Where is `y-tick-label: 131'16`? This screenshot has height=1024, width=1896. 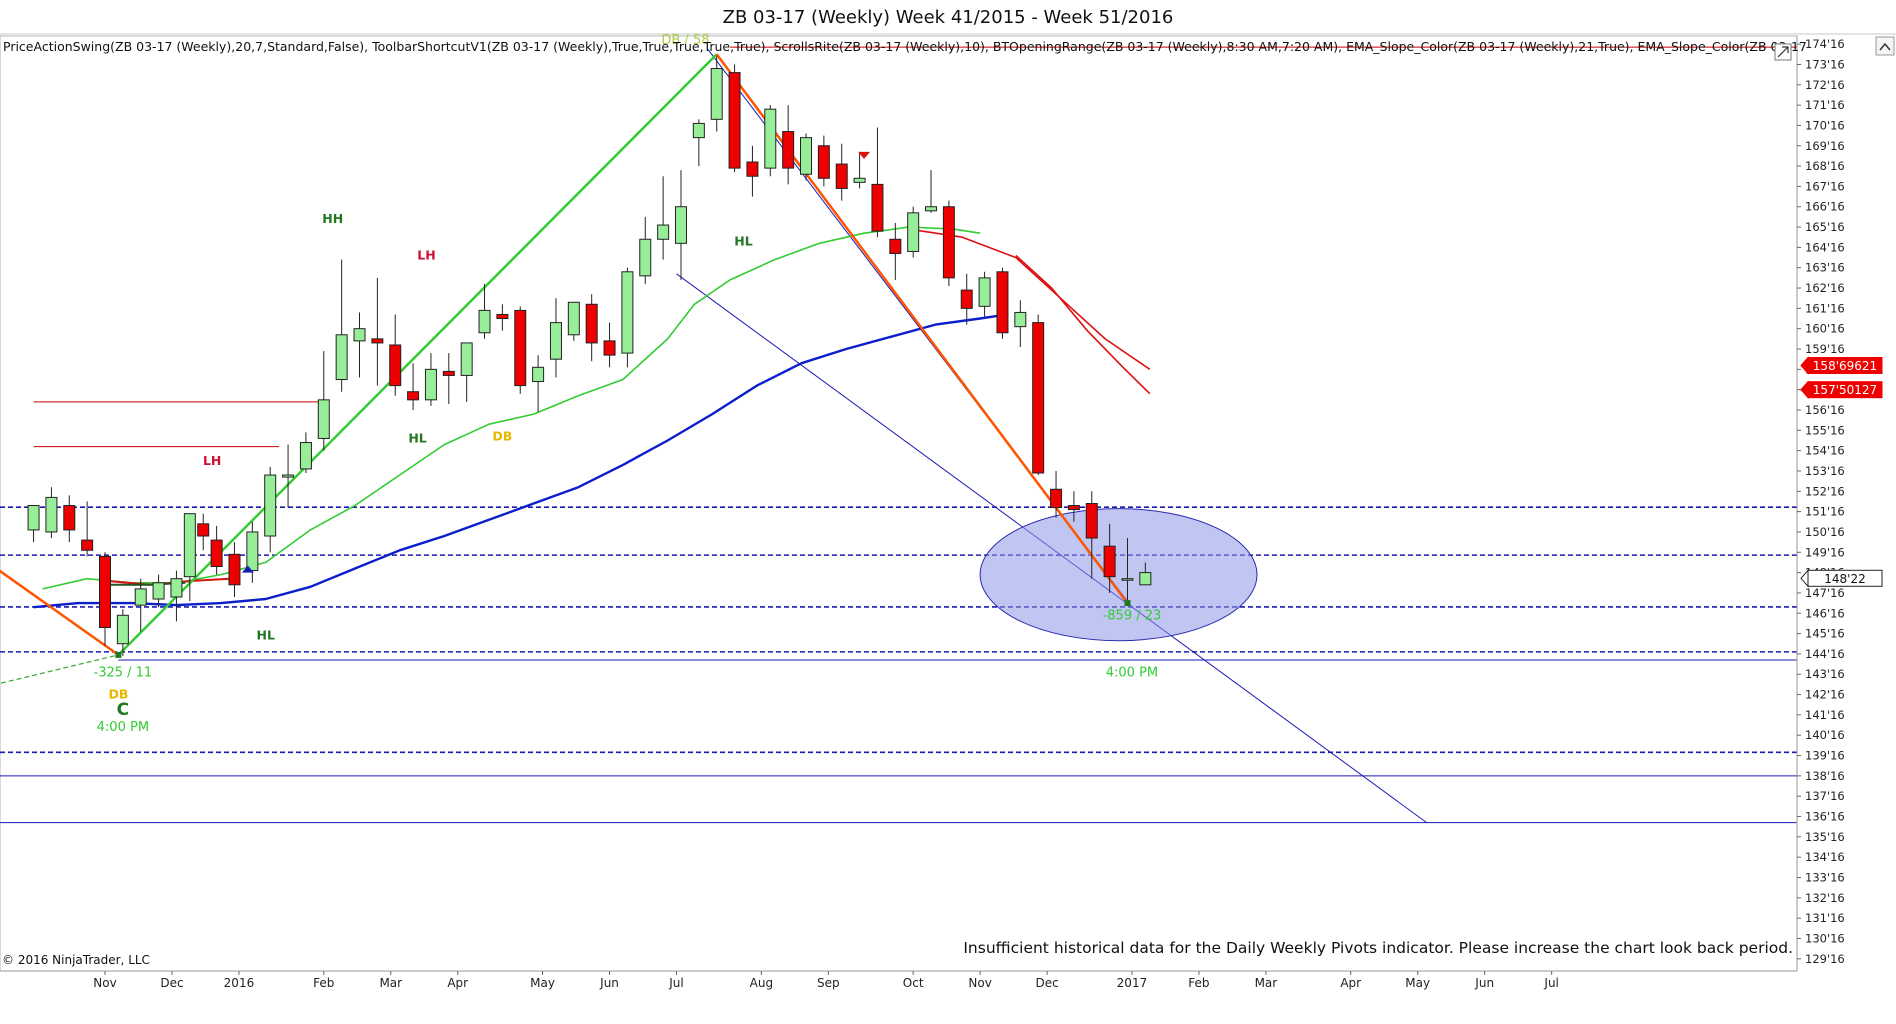
y-tick-label: 131'16 is located at coordinates (1825, 918).